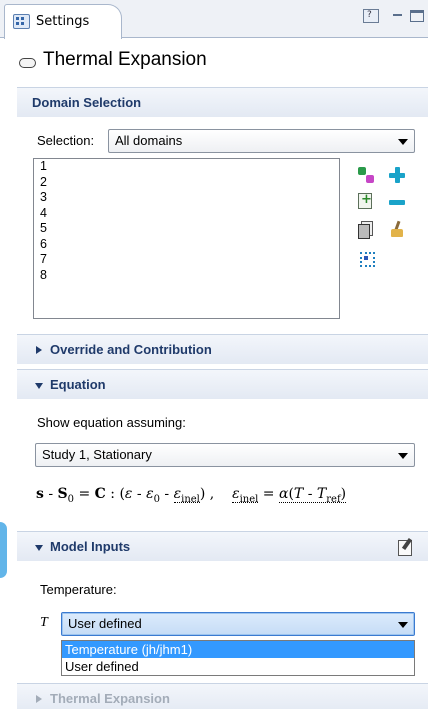 The width and height of the screenshot is (428, 709). What do you see at coordinates (238, 649) in the screenshot?
I see `temperature-option-highlighted: Temperature (jh/jhm1)` at bounding box center [238, 649].